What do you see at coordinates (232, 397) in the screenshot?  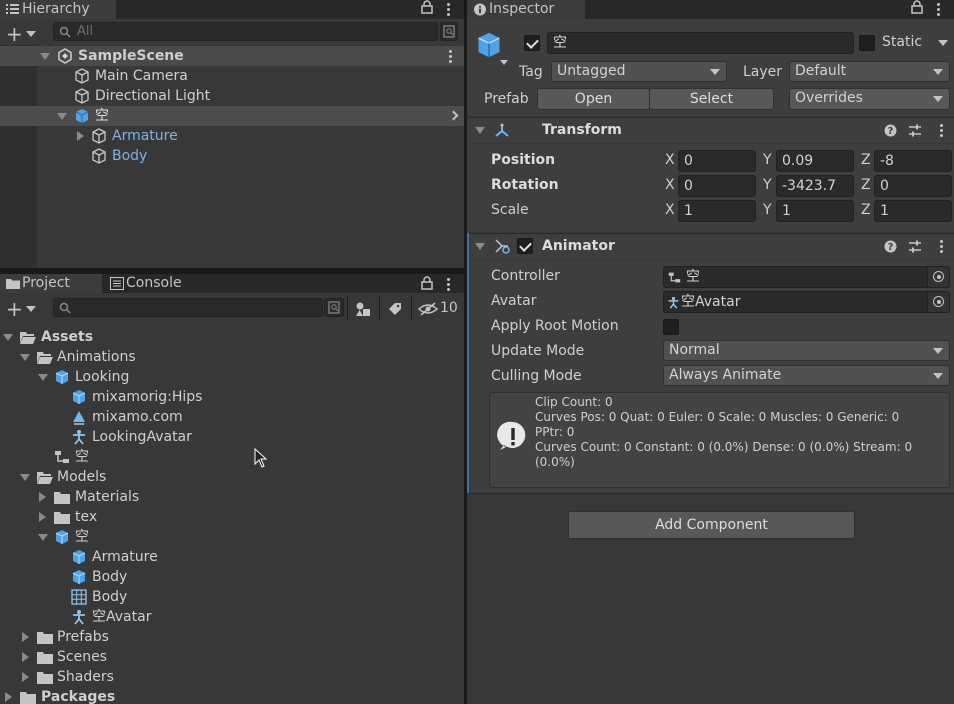 I see `tree-item-hips: mixamorig:Hips` at bounding box center [232, 397].